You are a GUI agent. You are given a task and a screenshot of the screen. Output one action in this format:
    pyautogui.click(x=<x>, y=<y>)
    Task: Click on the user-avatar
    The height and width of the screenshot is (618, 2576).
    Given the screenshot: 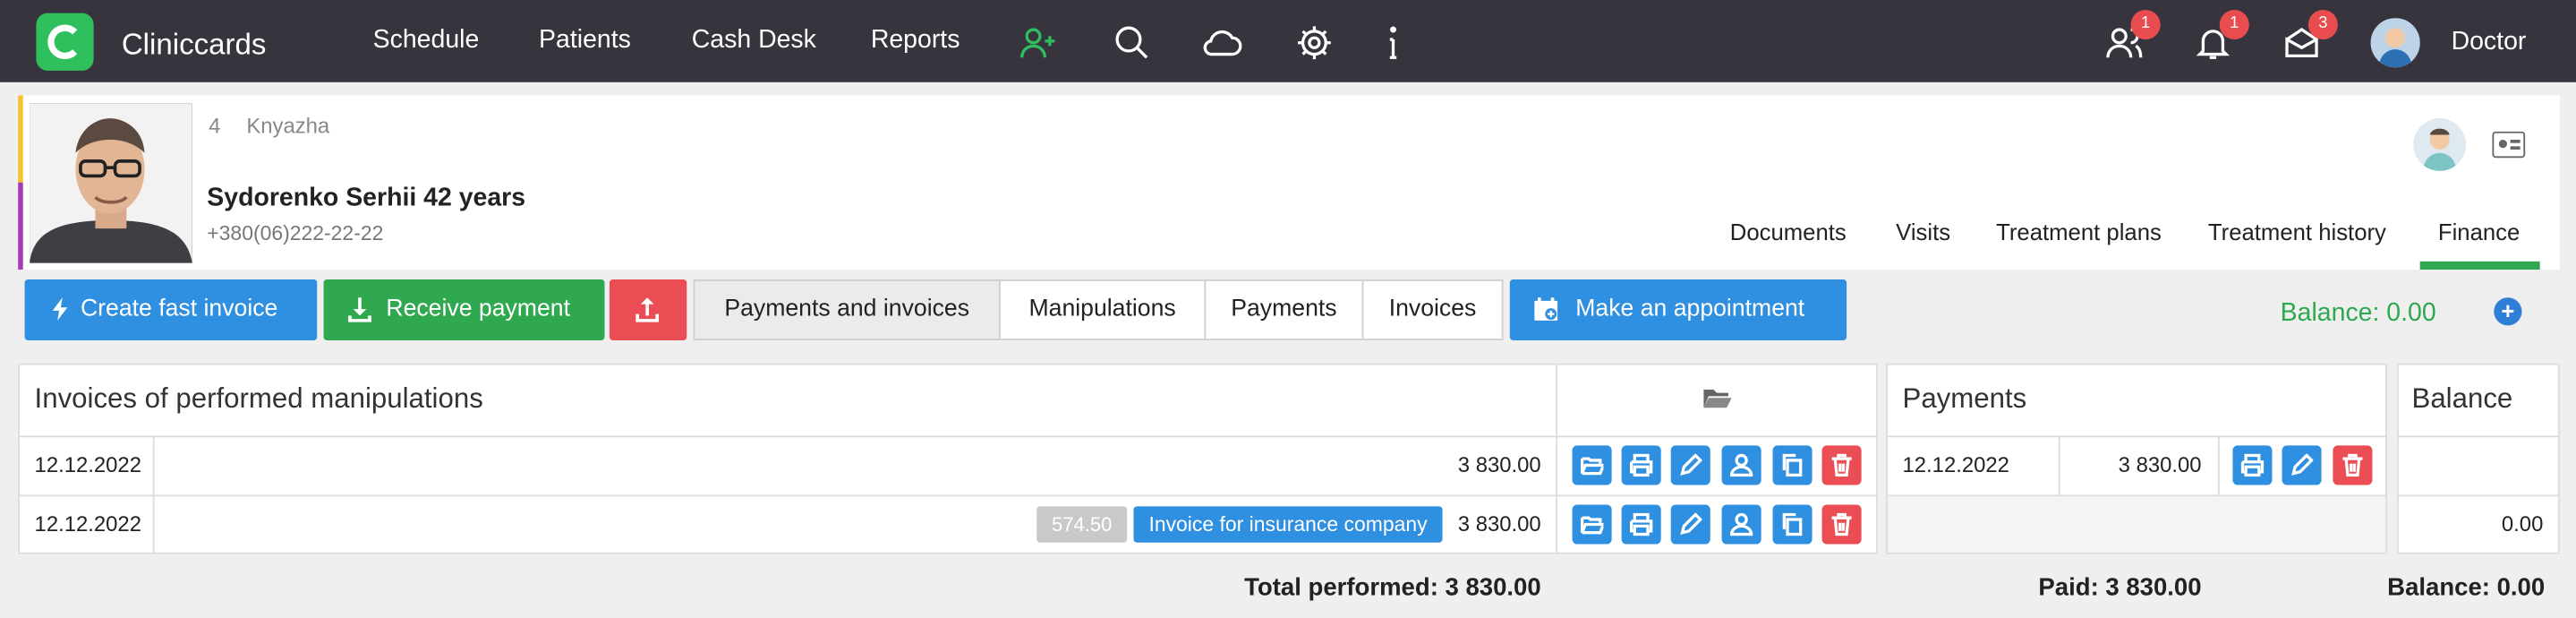 What is the action you would take?
    pyautogui.click(x=2395, y=43)
    